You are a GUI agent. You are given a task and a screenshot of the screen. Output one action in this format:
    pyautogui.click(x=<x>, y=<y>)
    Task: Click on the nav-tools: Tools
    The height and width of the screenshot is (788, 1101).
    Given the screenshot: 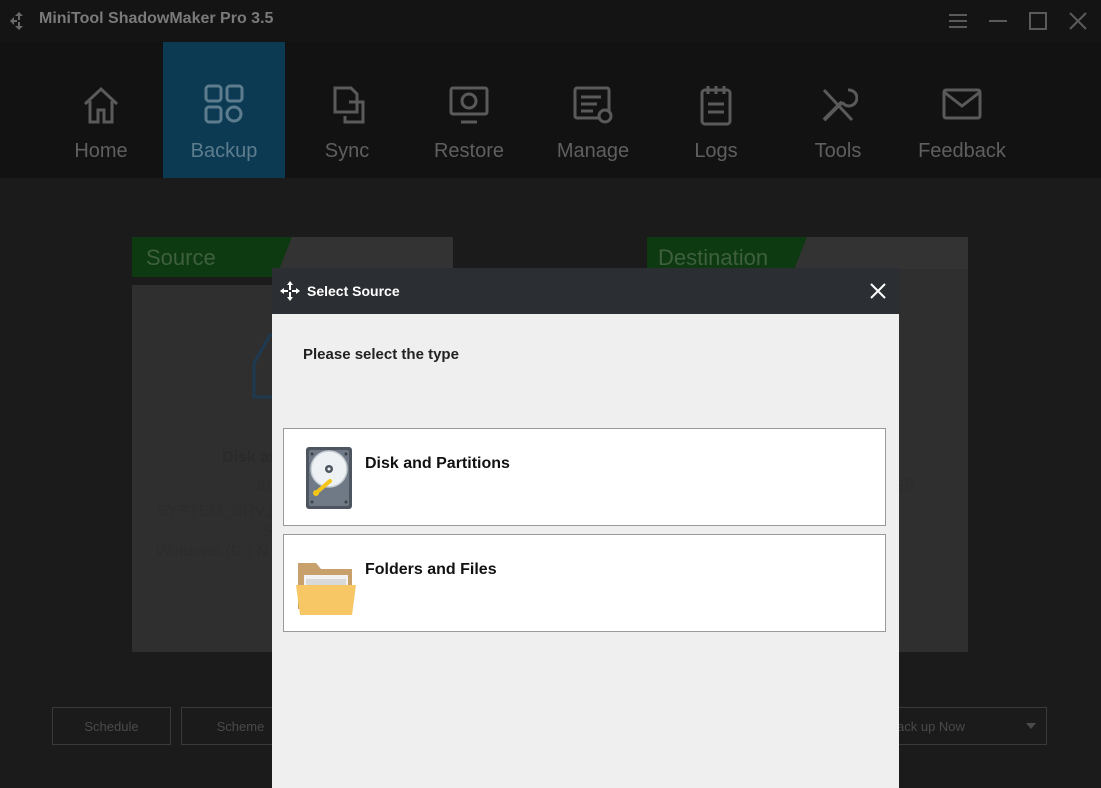 What is the action you would take?
    pyautogui.click(x=838, y=110)
    